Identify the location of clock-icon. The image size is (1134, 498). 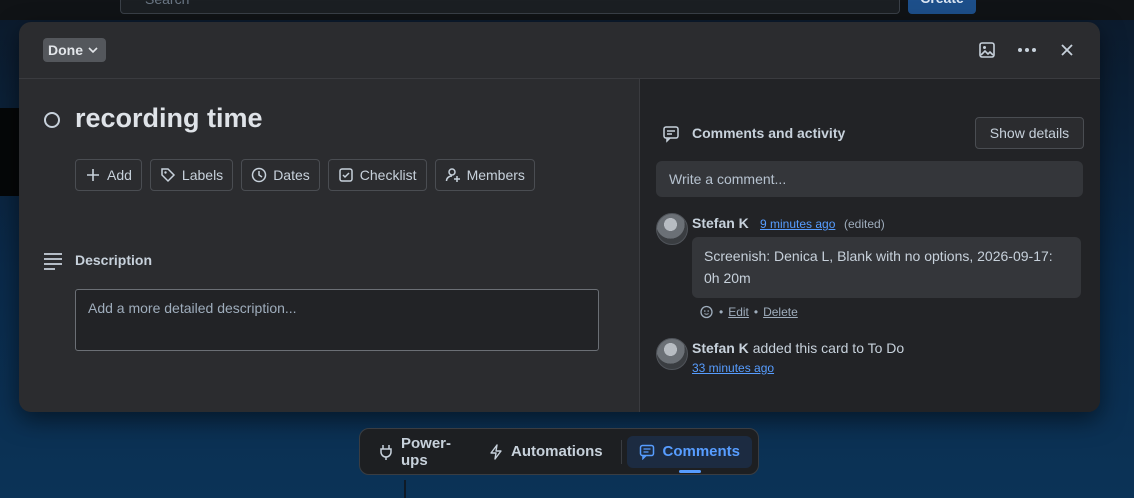
(259, 175).